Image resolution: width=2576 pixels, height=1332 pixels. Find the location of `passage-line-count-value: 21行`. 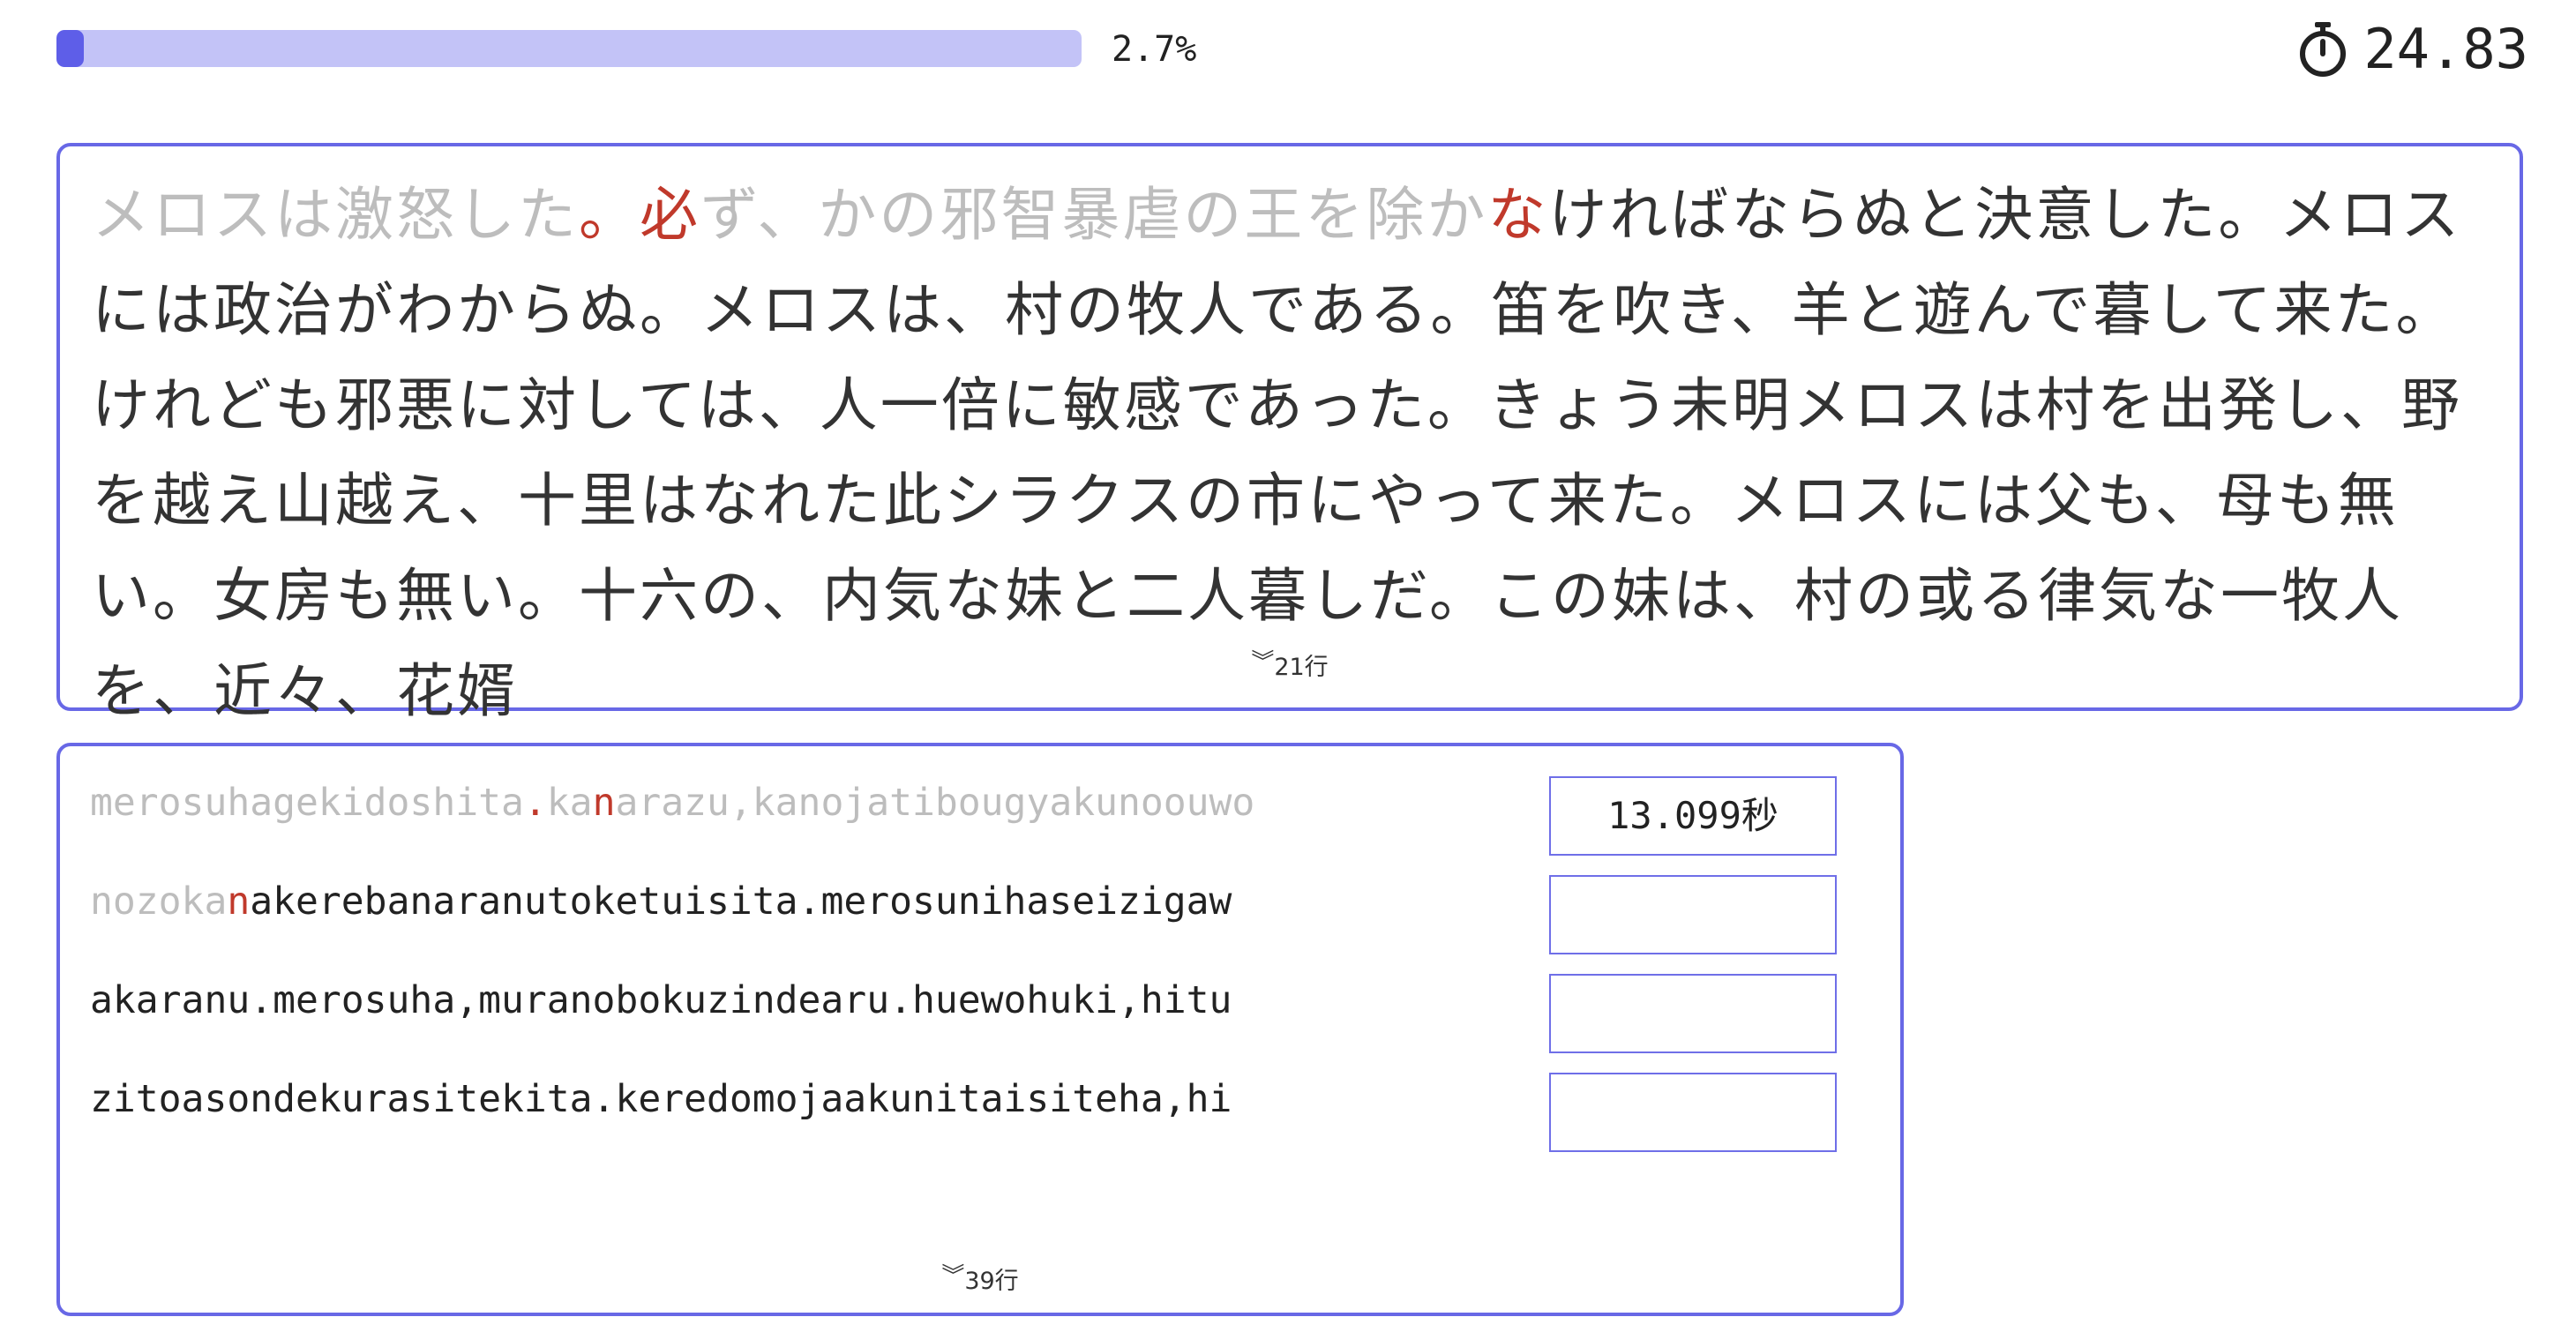

passage-line-count-value: 21行 is located at coordinates (1302, 667).